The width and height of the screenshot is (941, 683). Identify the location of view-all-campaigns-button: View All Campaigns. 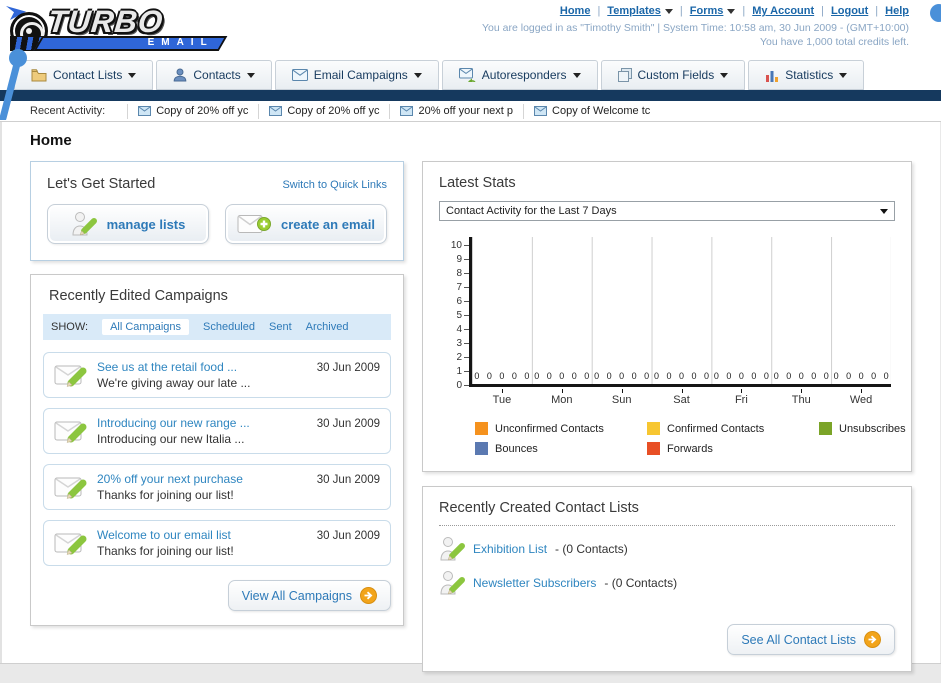
(309, 595).